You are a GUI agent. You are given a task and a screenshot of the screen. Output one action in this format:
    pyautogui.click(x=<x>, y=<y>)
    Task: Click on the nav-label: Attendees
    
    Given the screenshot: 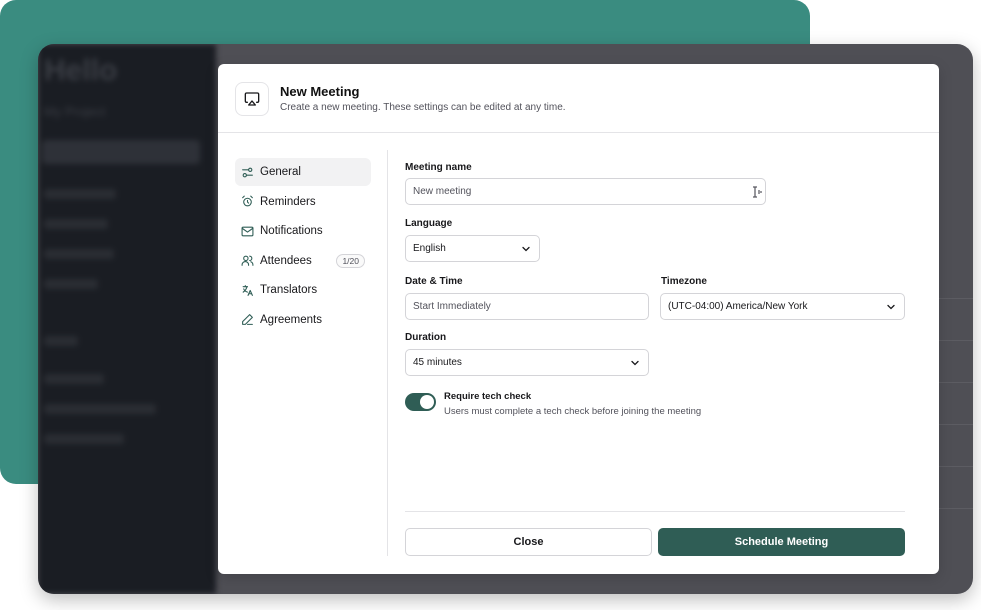 What is the action you would take?
    pyautogui.click(x=286, y=260)
    